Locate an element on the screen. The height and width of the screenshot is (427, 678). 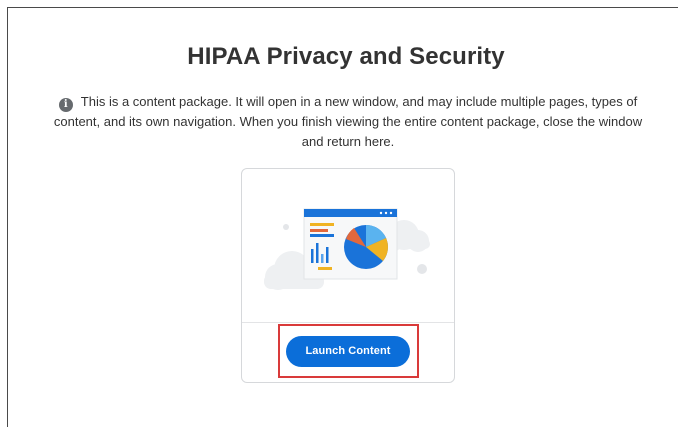
card-illustration-area is located at coordinates (348, 246).